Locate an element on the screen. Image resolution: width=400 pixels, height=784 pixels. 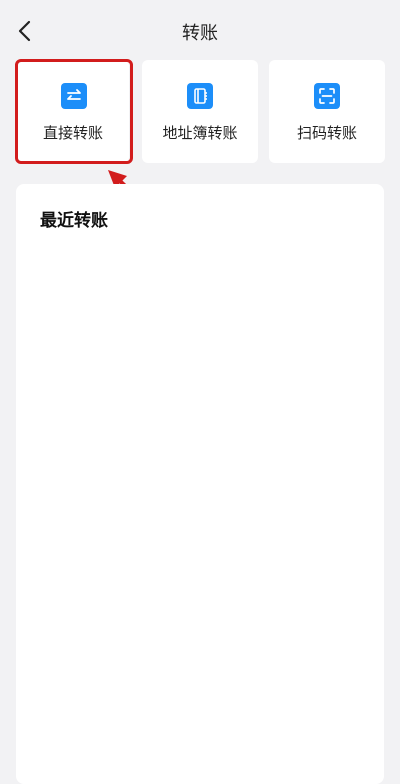
recent-transfers-title: 最近转账 is located at coordinates (74, 221).